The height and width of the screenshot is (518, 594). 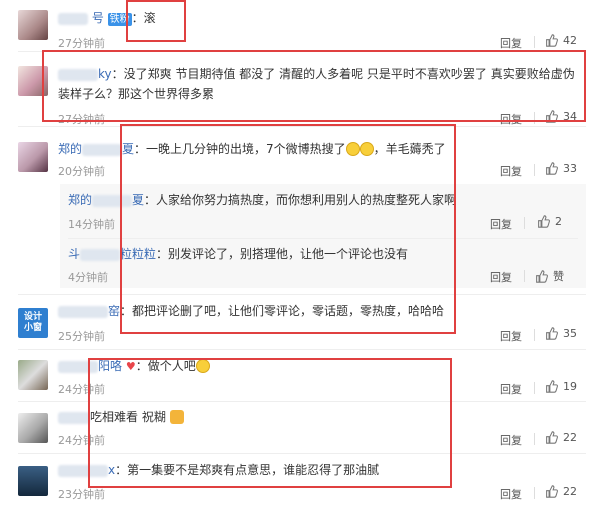 What do you see at coordinates (570, 437) in the screenshot?
I see `like-count: 22` at bounding box center [570, 437].